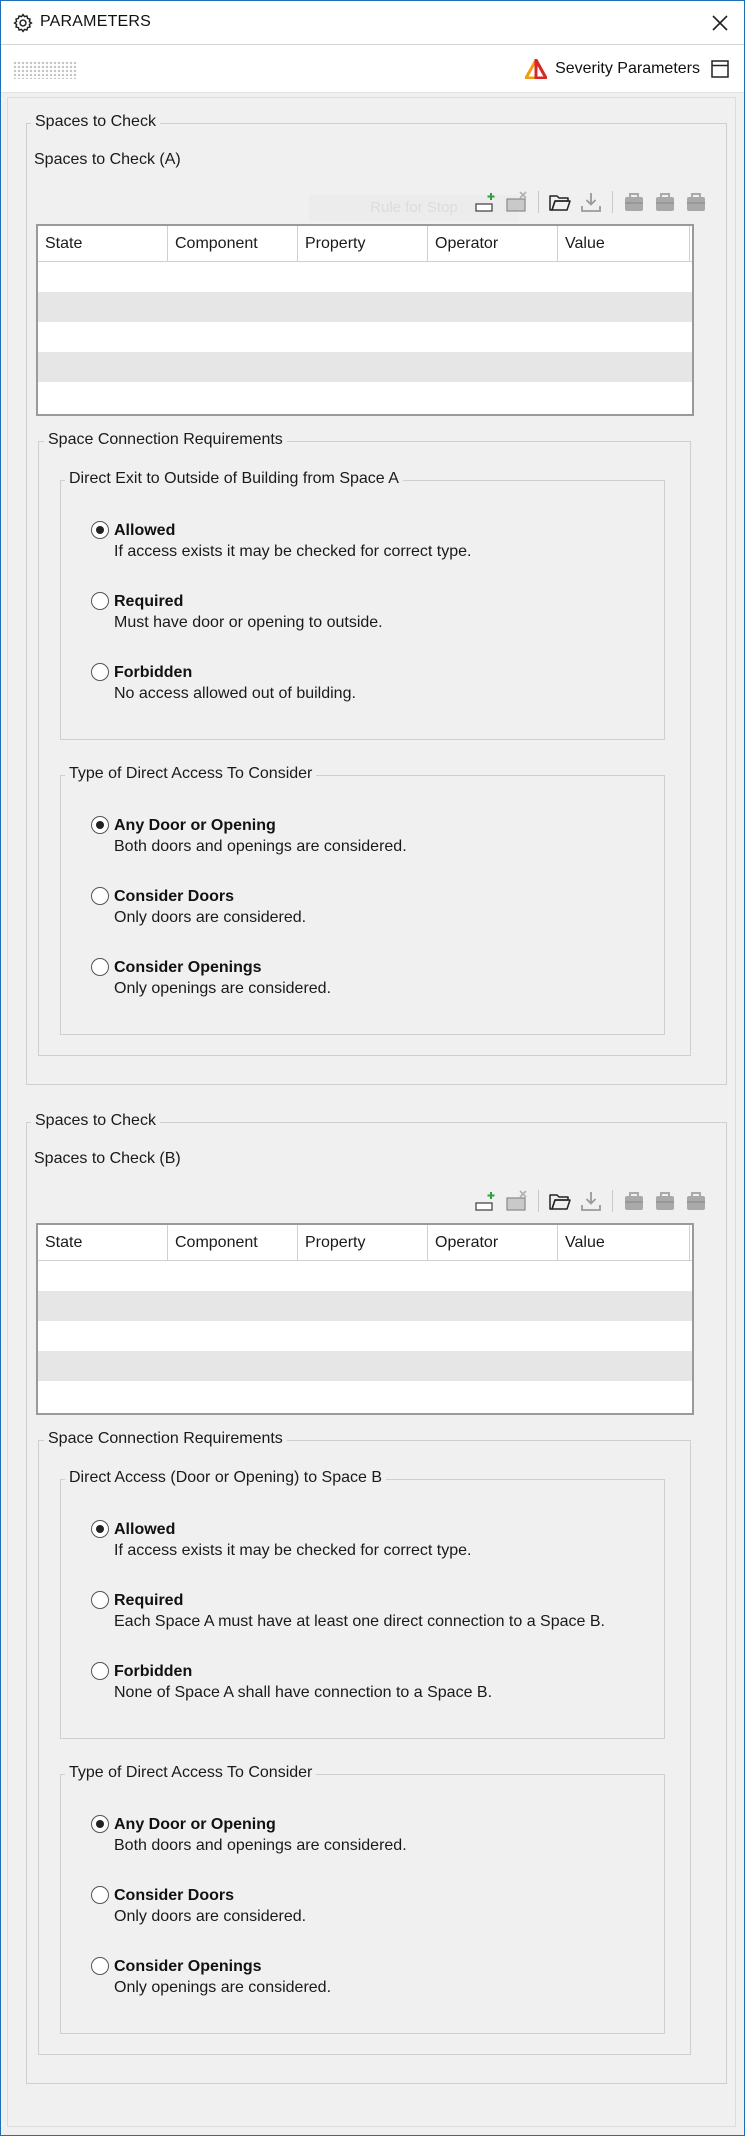  Describe the element at coordinates (188, 967) in the screenshot. I see `radio-title: Consider Openings` at that location.